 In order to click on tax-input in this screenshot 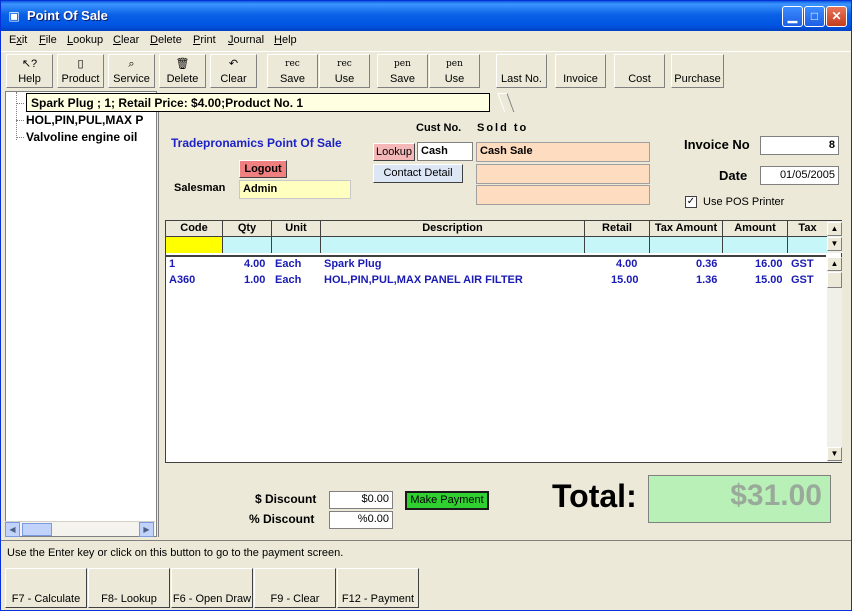, I will do `click(807, 245)`.